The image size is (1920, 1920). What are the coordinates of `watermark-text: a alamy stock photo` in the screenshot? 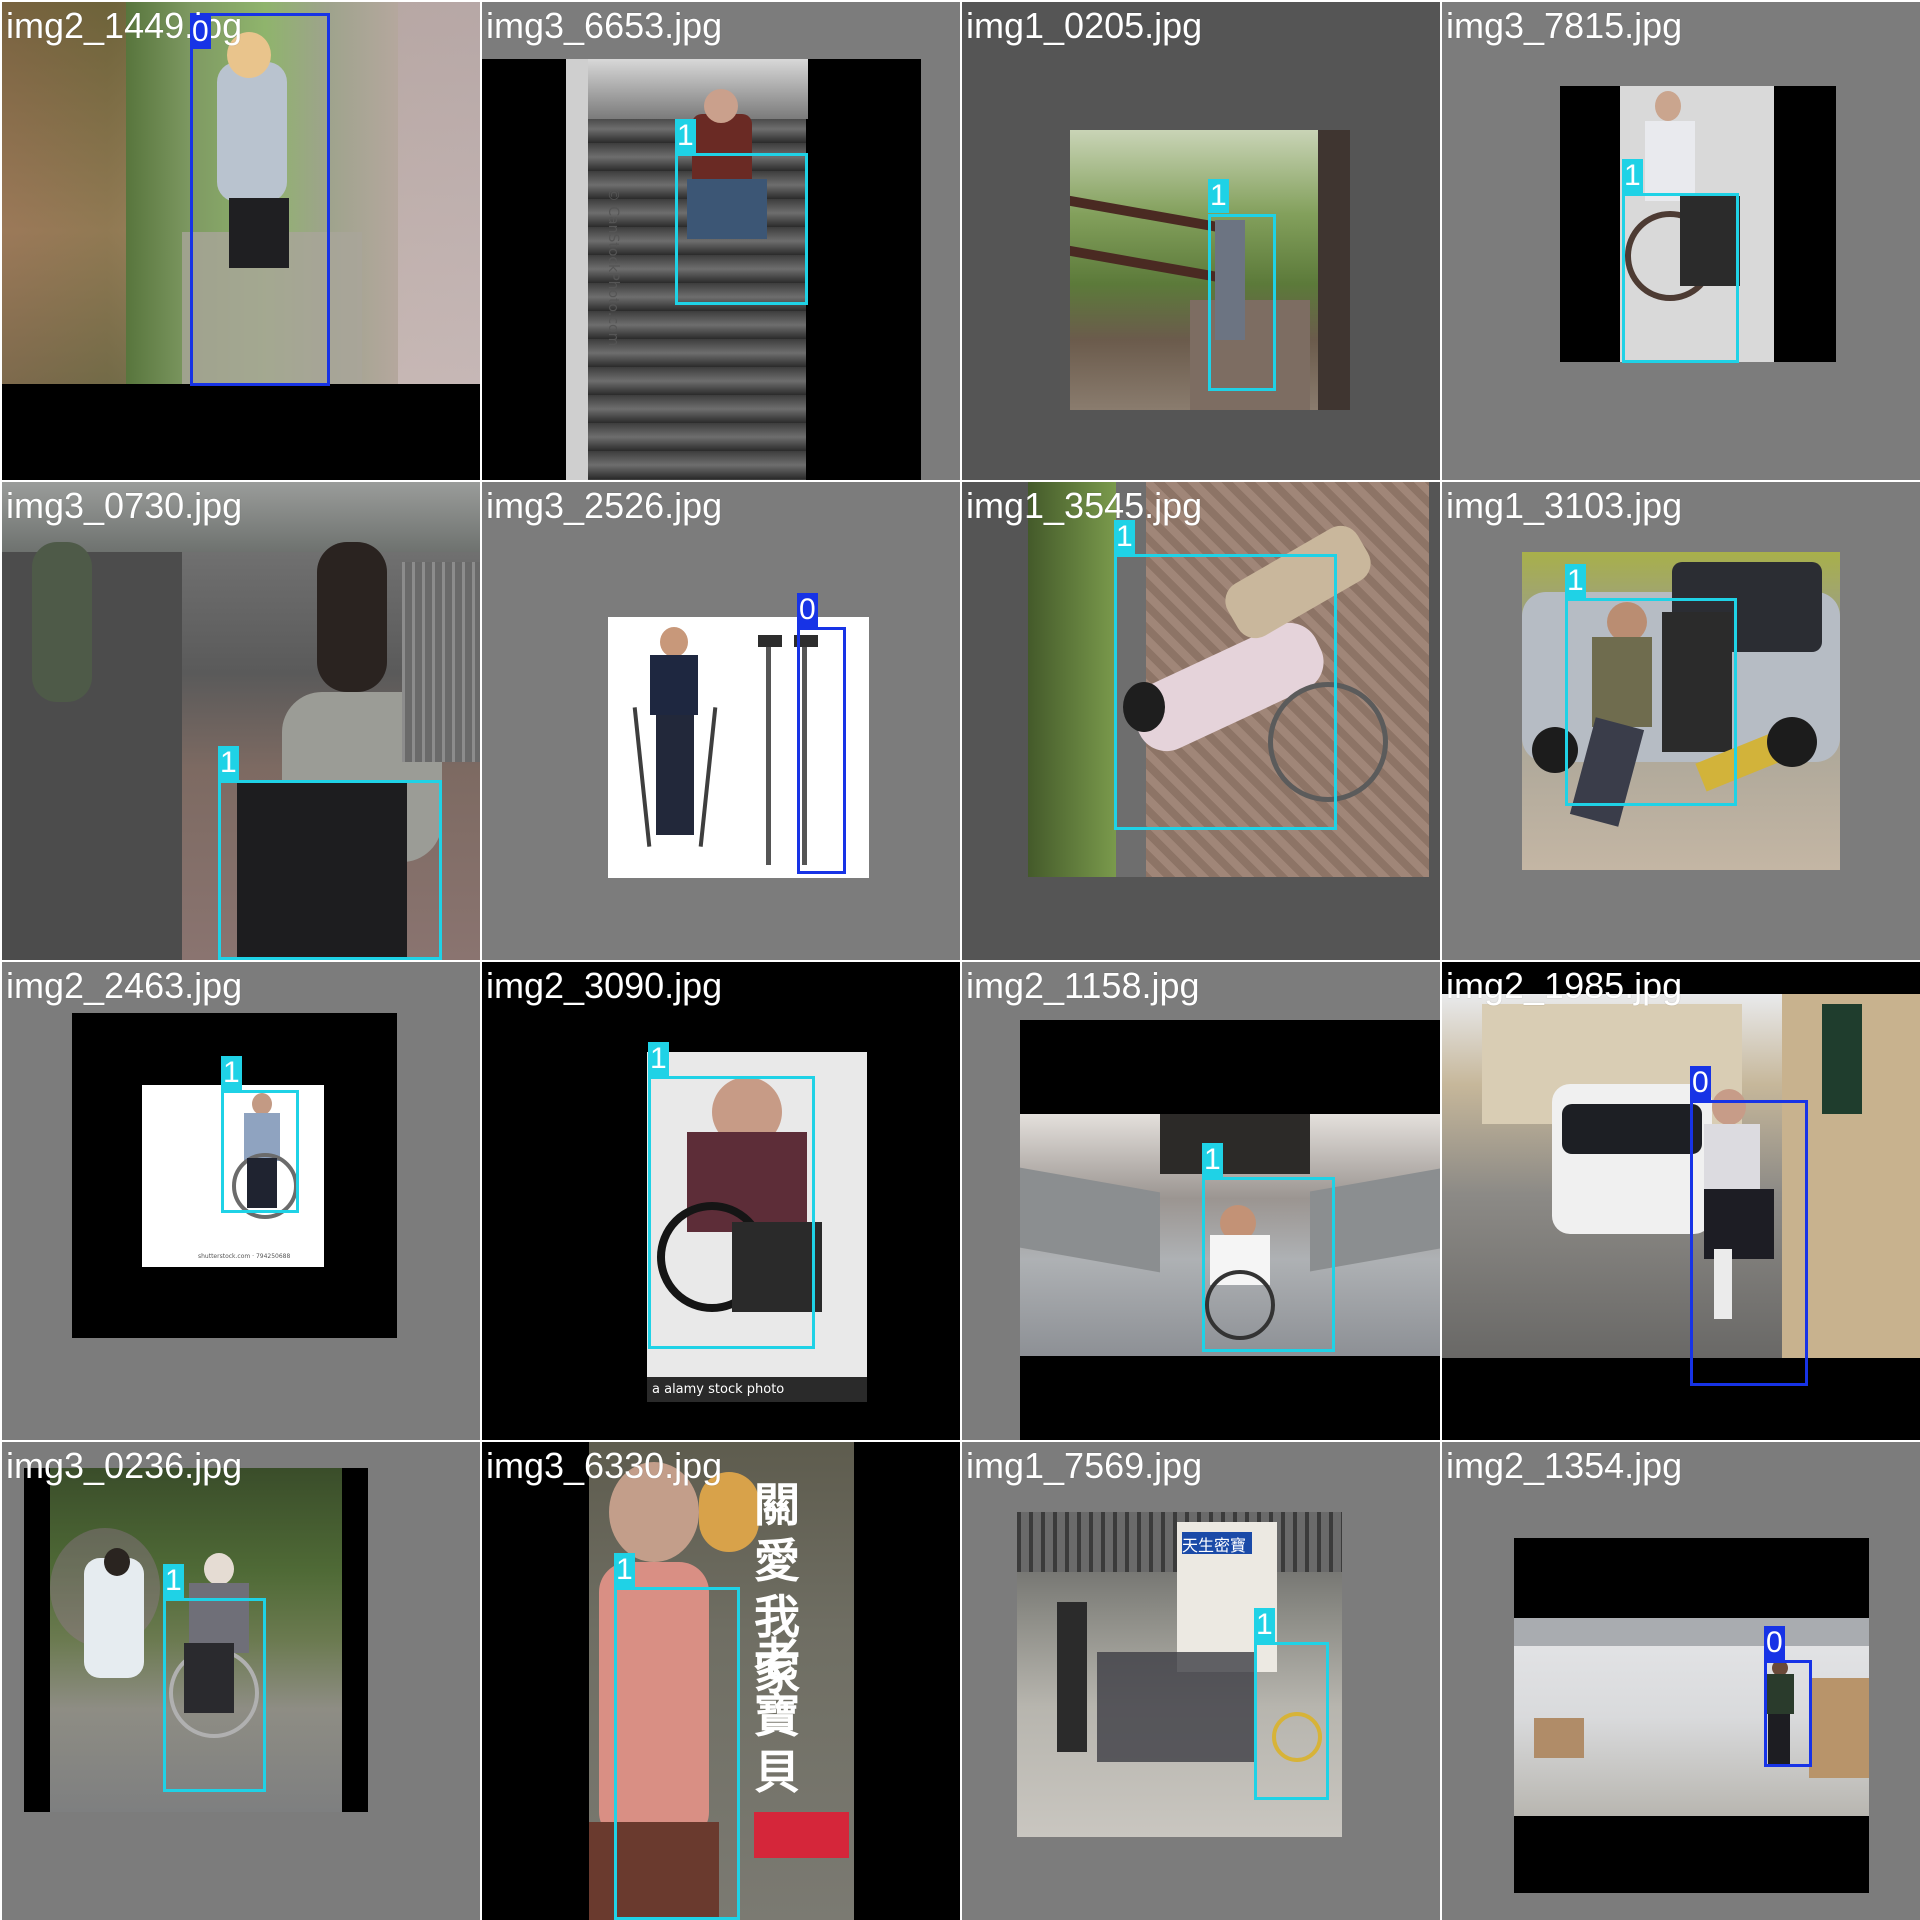 It's located at (718, 1389).